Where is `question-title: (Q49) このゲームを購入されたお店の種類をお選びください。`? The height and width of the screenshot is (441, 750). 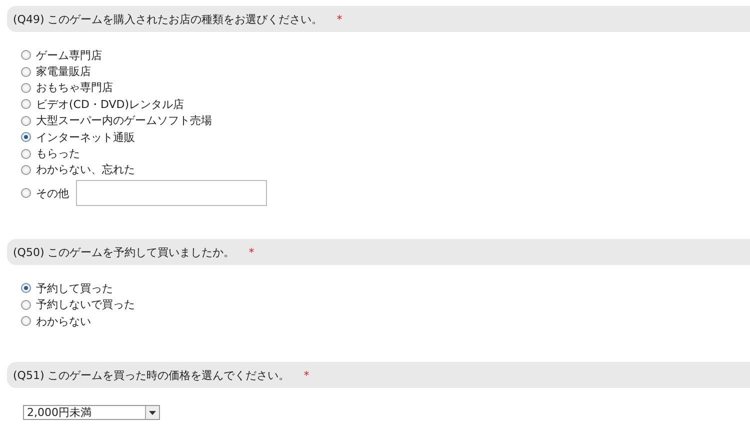
question-title: (Q49) このゲームを購入されたお店の種類をお選びください。 is located at coordinates (168, 19).